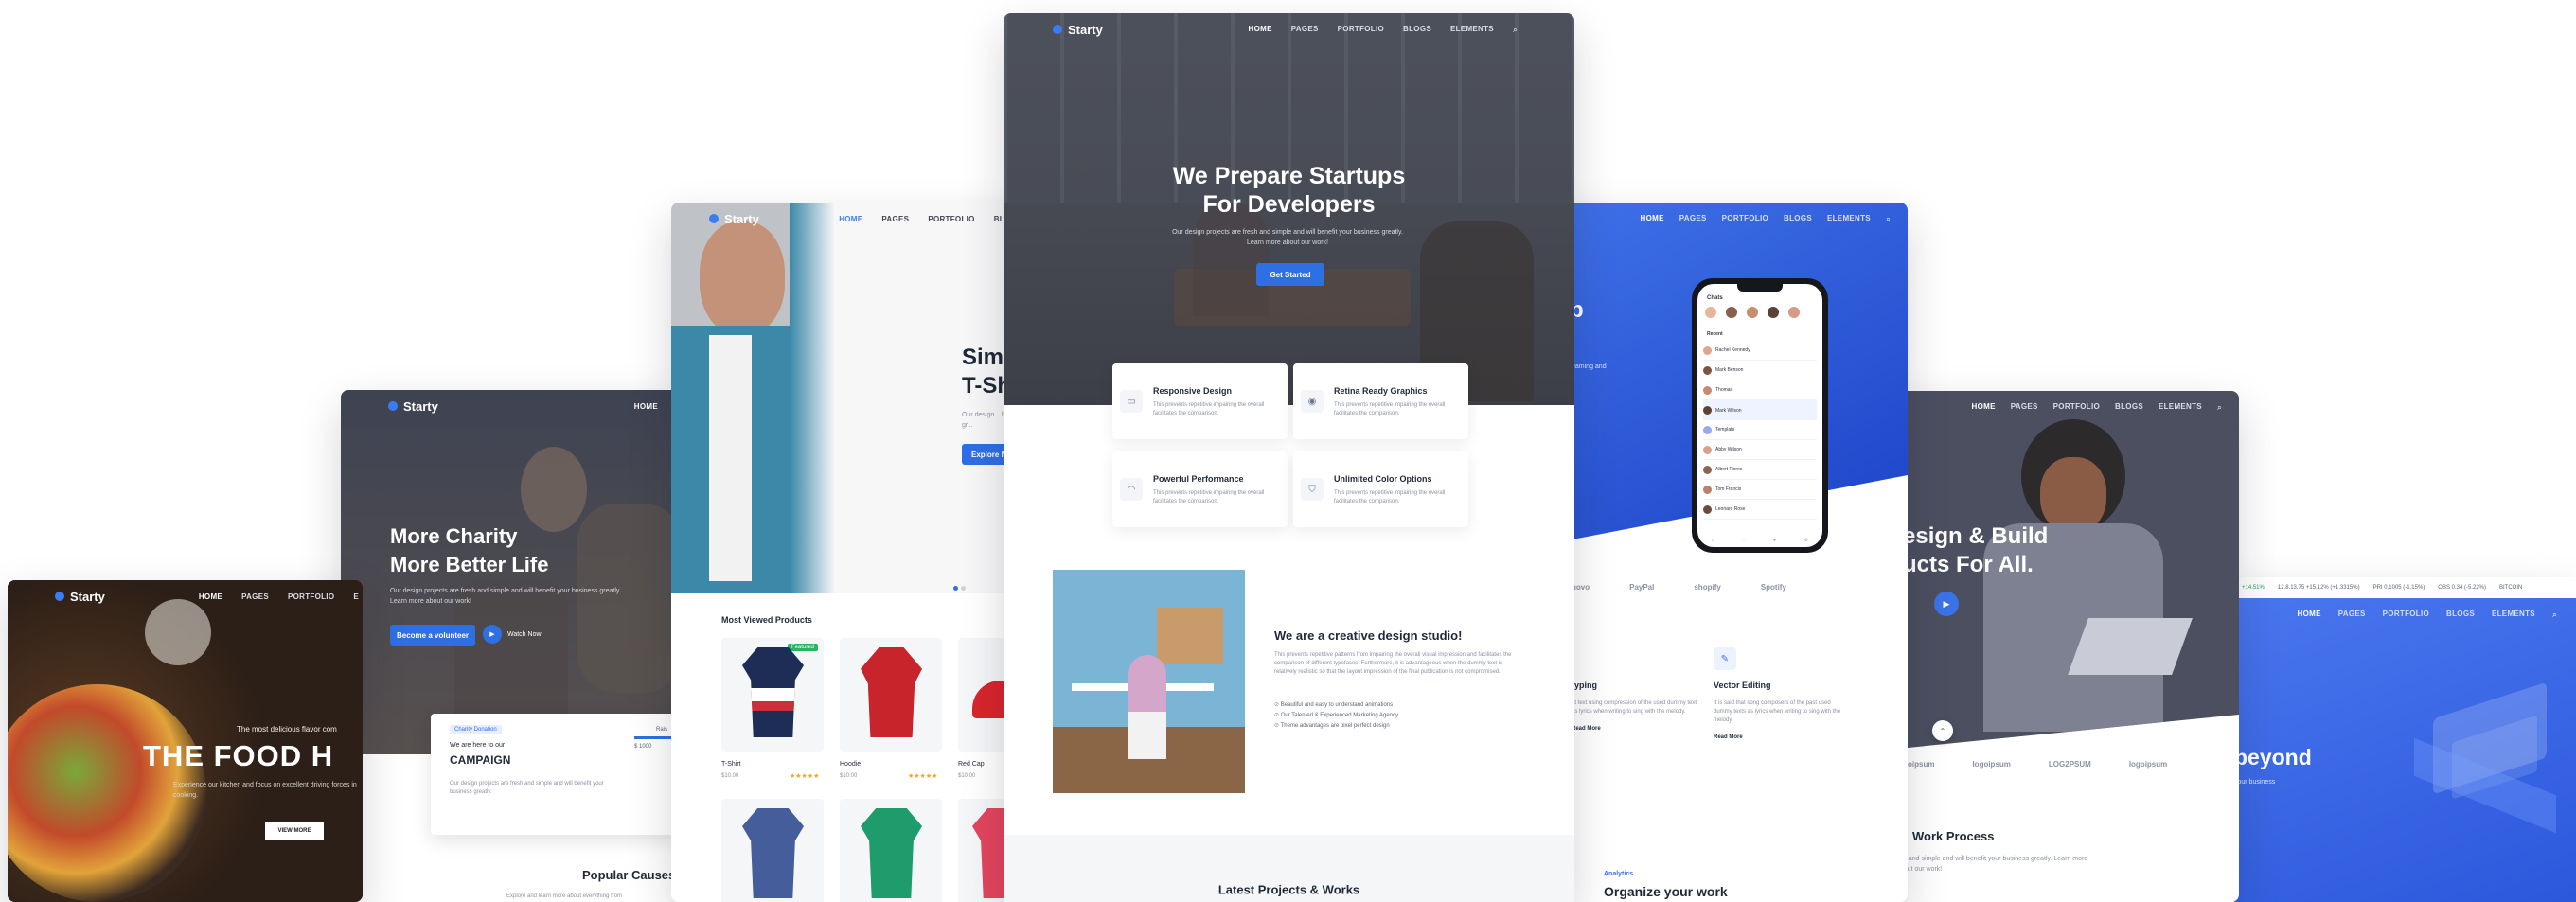  Describe the element at coordinates (1290, 274) in the screenshot. I see `get-started-button: Get Started` at that location.